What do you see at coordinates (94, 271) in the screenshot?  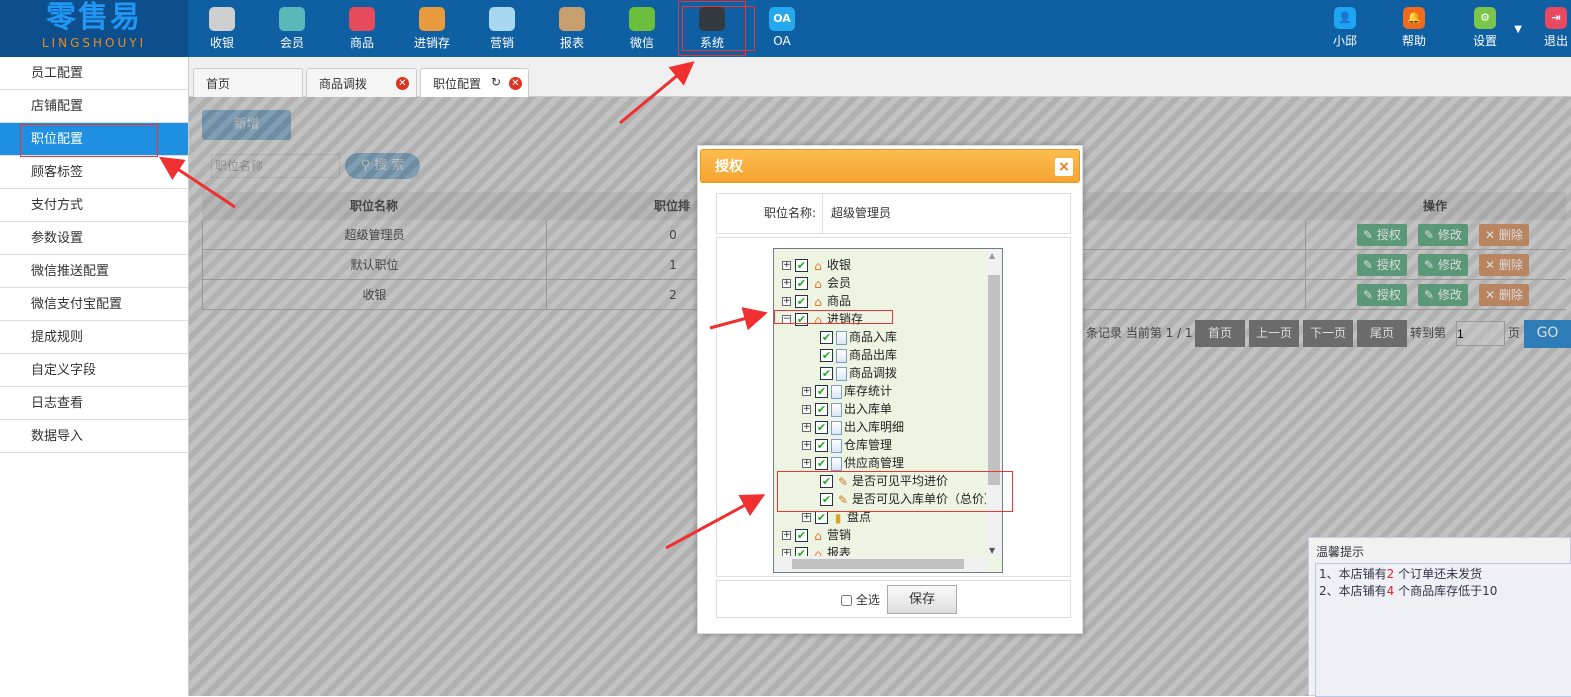 I see `sidebar-item: 微信推送配置` at bounding box center [94, 271].